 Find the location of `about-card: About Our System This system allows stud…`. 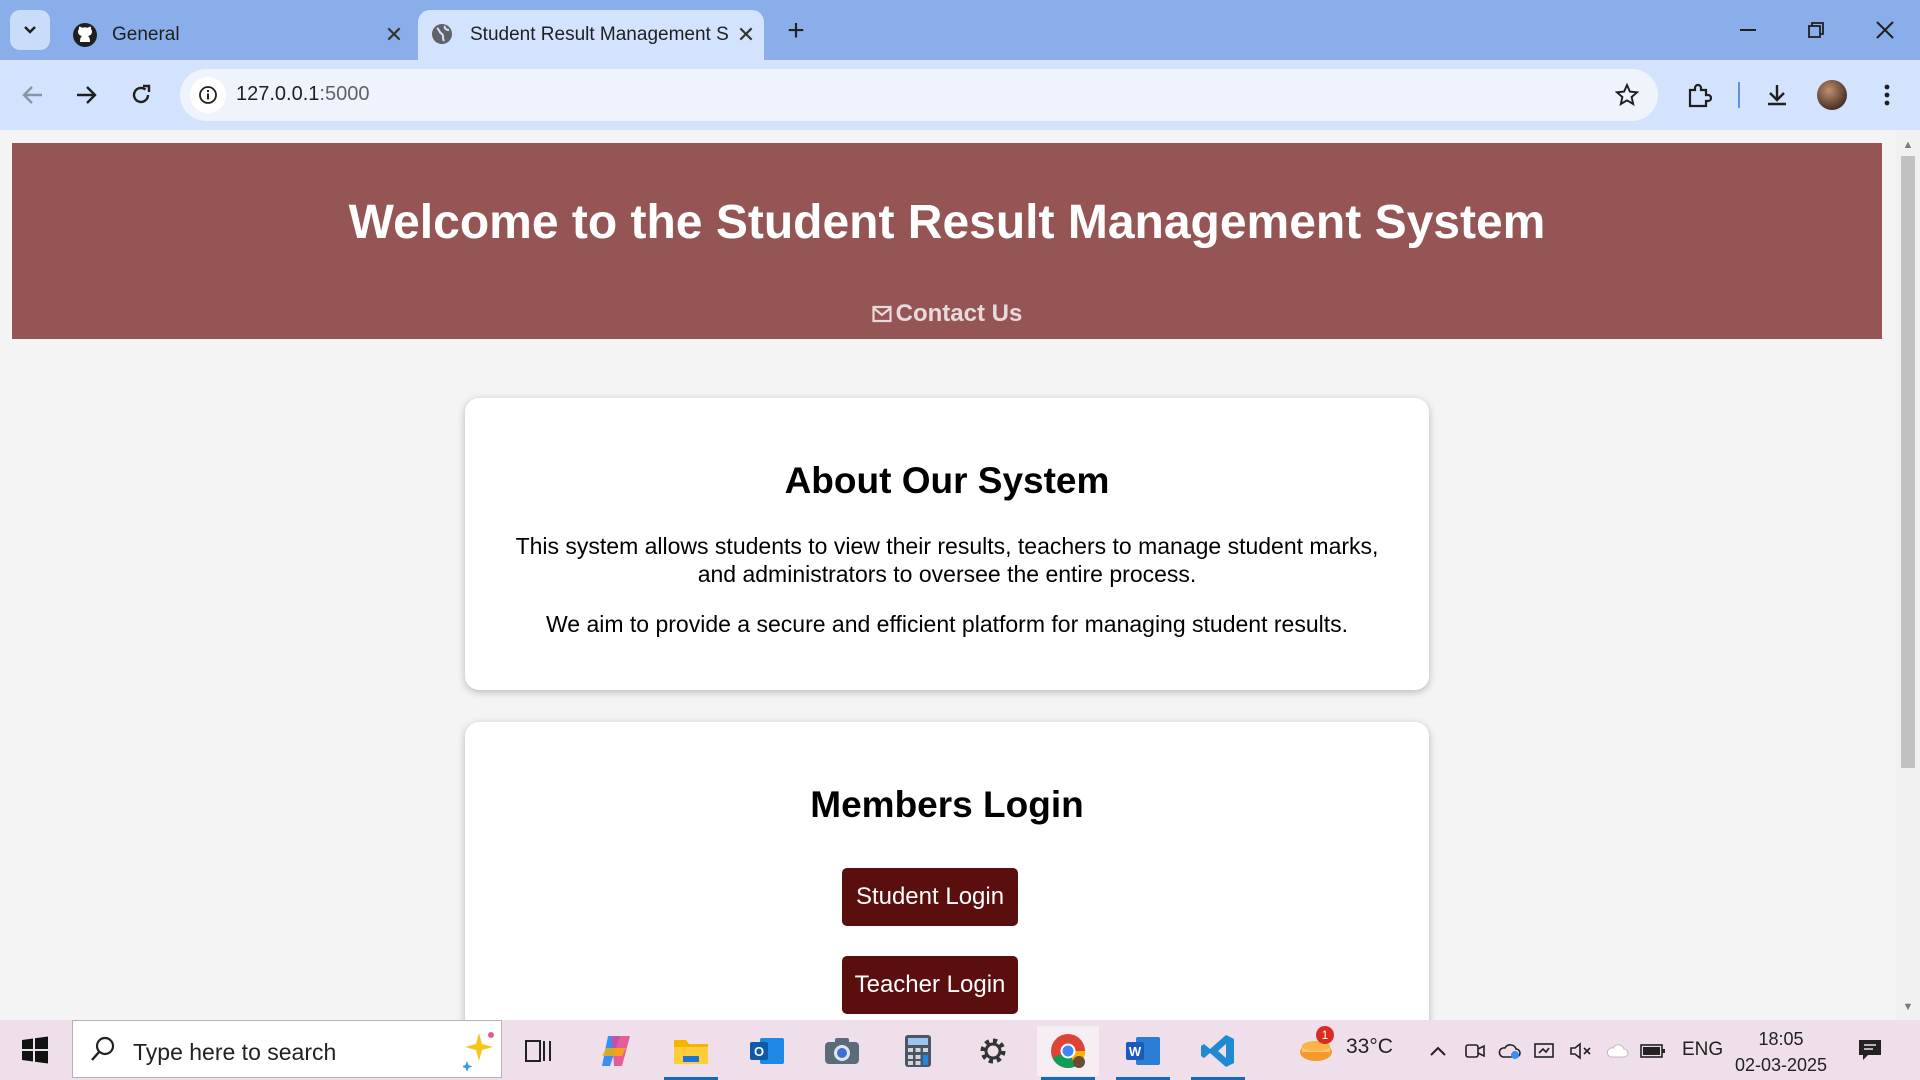

about-card: About Our System This system allows stud… is located at coordinates (947, 544).